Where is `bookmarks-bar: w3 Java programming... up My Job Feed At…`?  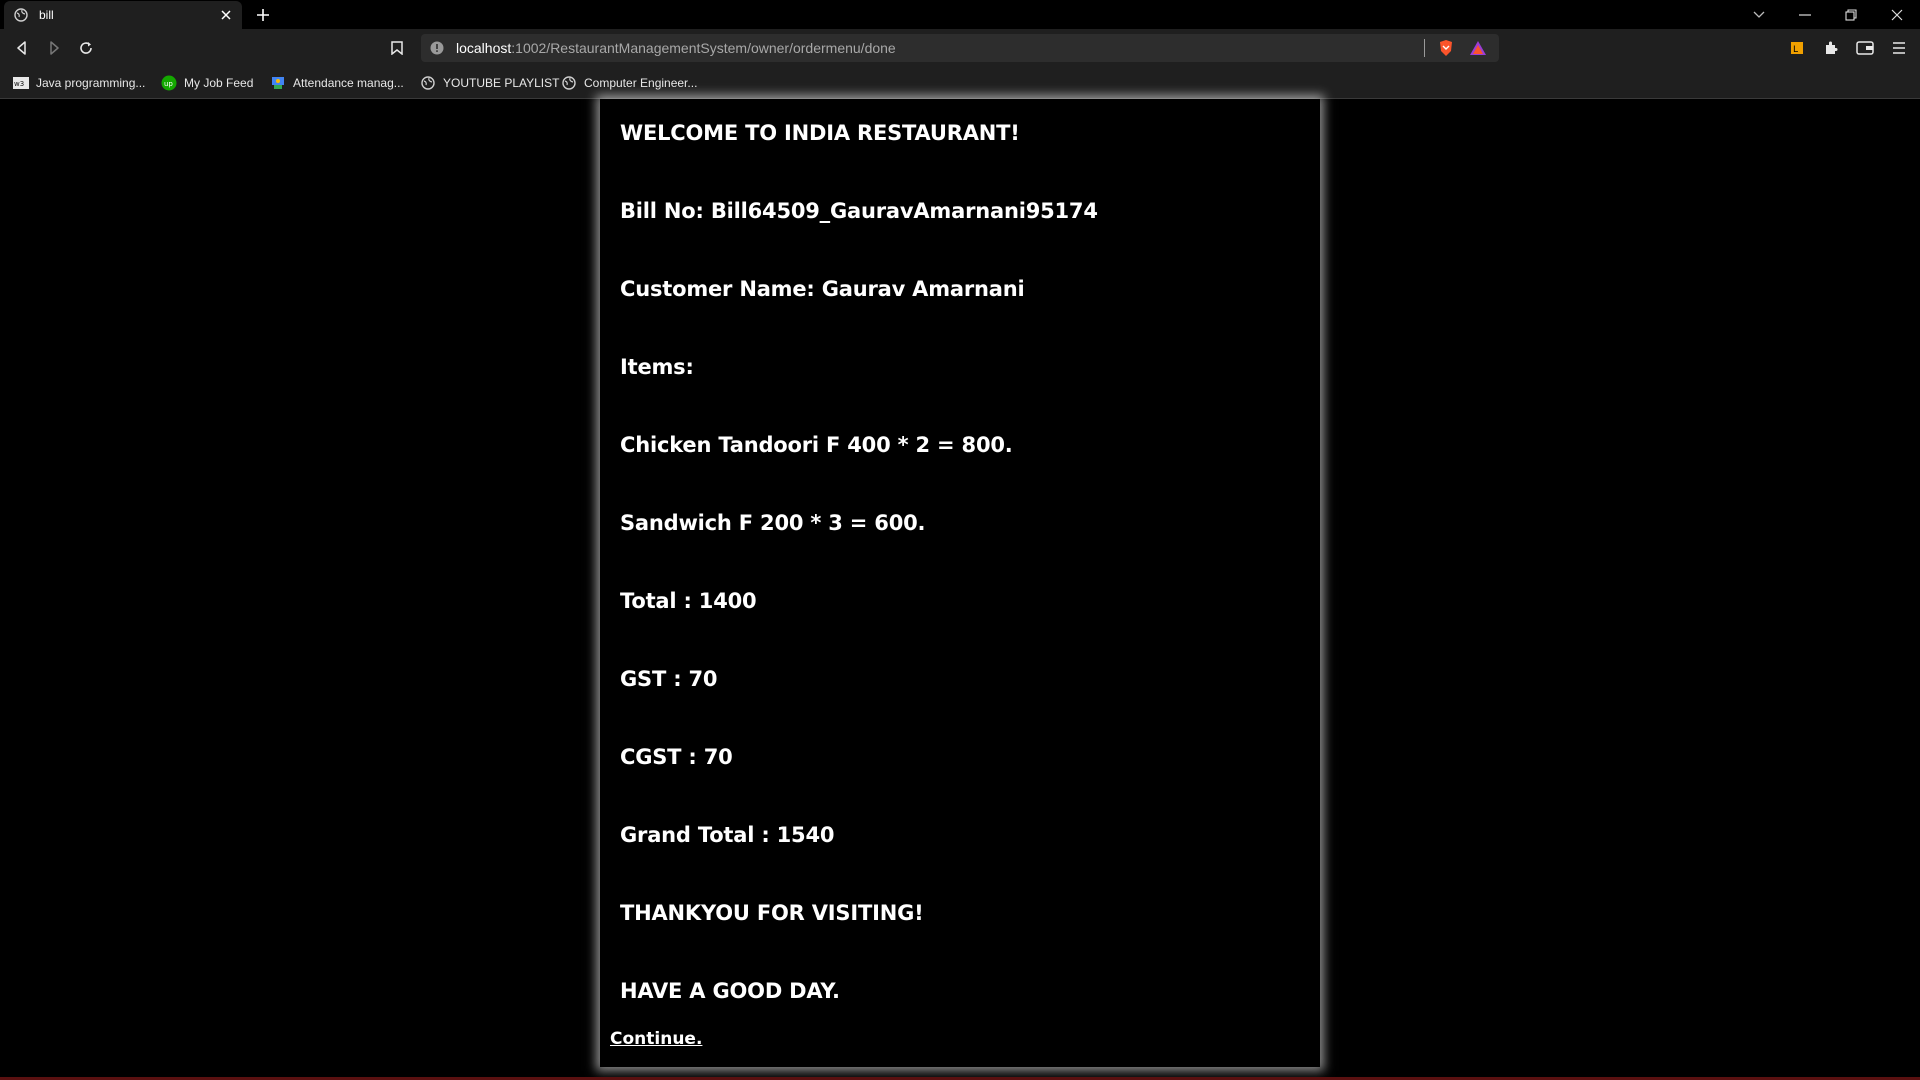 bookmarks-bar: w3 Java programming... up My Job Feed At… is located at coordinates (960, 83).